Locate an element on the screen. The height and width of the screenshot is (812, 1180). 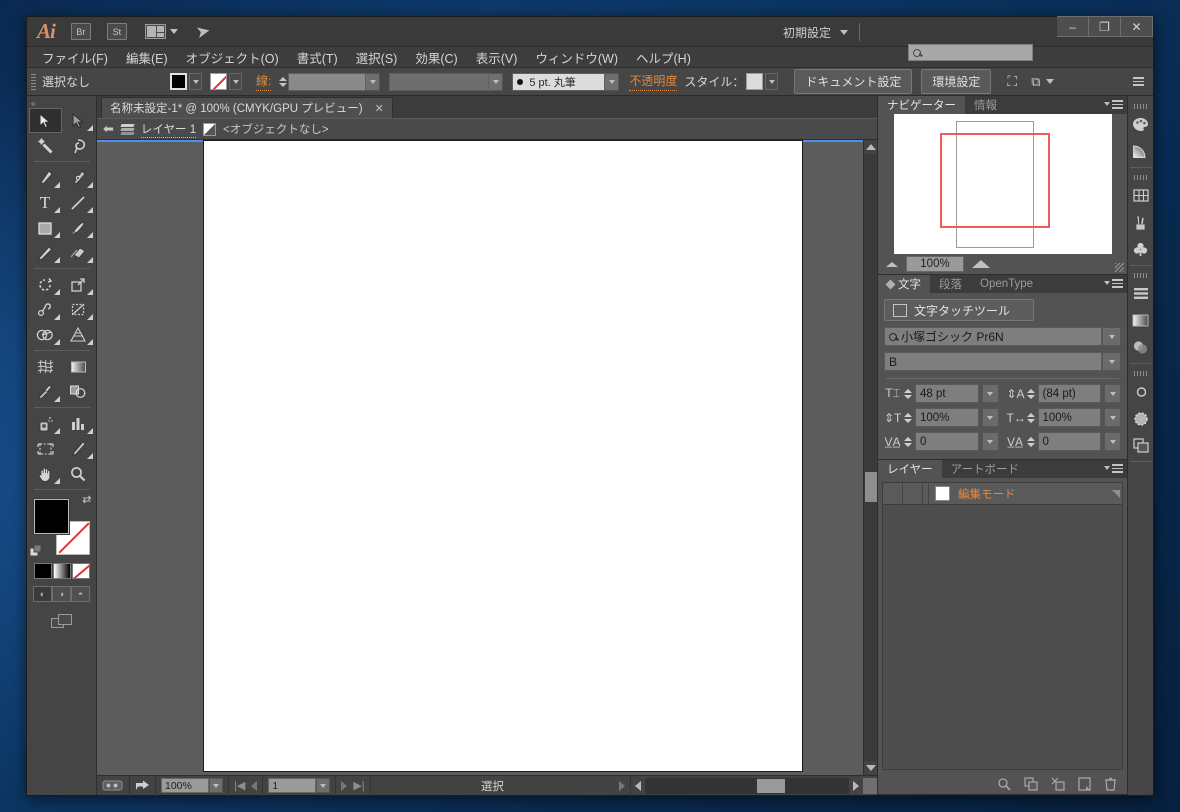
drag-grip-icon is located at coordinates (33, 81).